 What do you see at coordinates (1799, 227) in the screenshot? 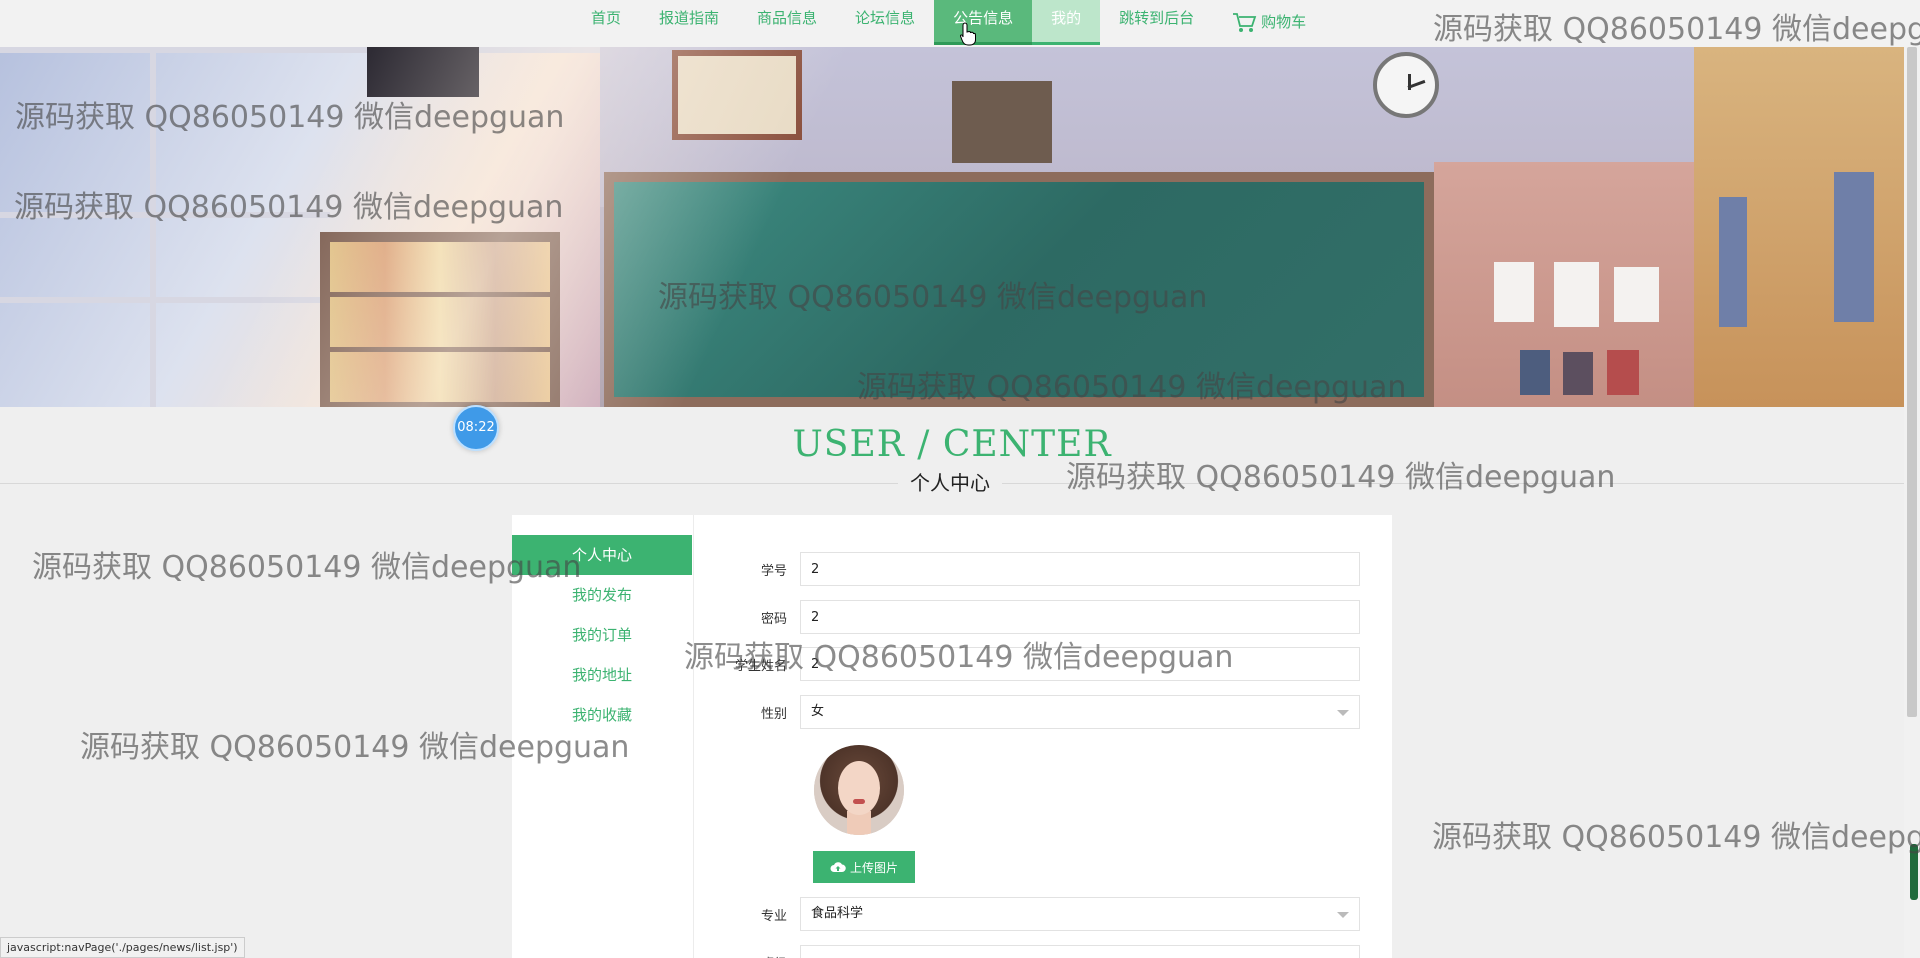
I see `banner-door` at bounding box center [1799, 227].